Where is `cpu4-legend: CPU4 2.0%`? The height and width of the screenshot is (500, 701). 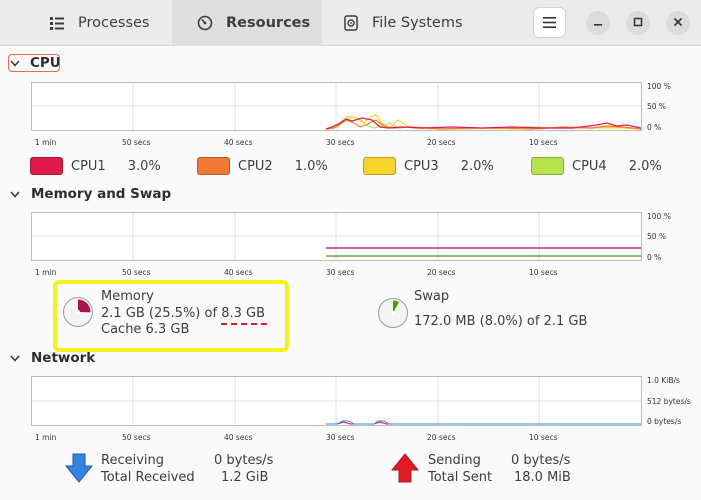 cpu4-legend: CPU4 2.0% is located at coordinates (596, 166).